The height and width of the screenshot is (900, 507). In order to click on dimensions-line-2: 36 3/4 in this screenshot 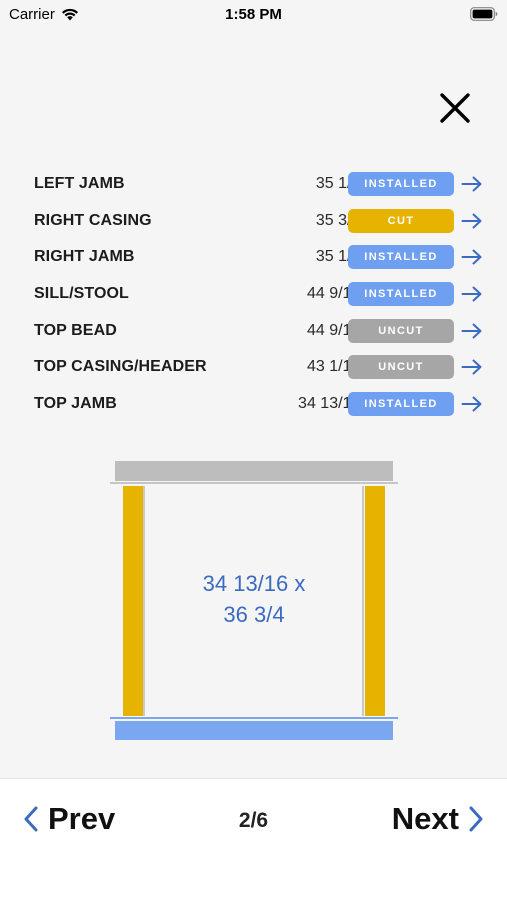, I will do `click(254, 614)`.